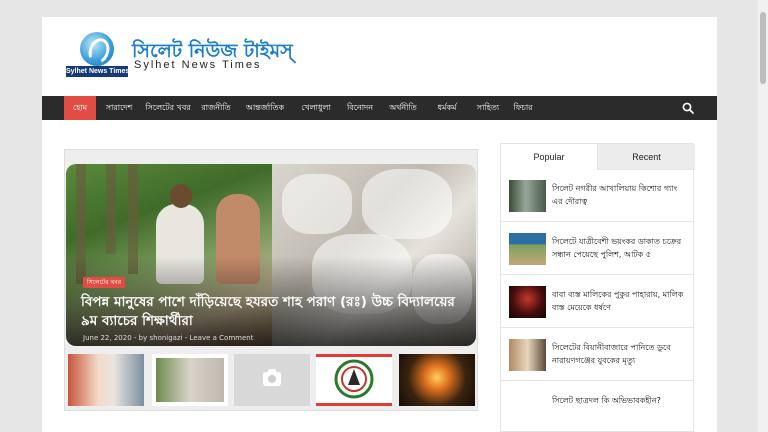  What do you see at coordinates (447, 108) in the screenshot?
I see `nav-item-religion: ধর্মকর্ম` at bounding box center [447, 108].